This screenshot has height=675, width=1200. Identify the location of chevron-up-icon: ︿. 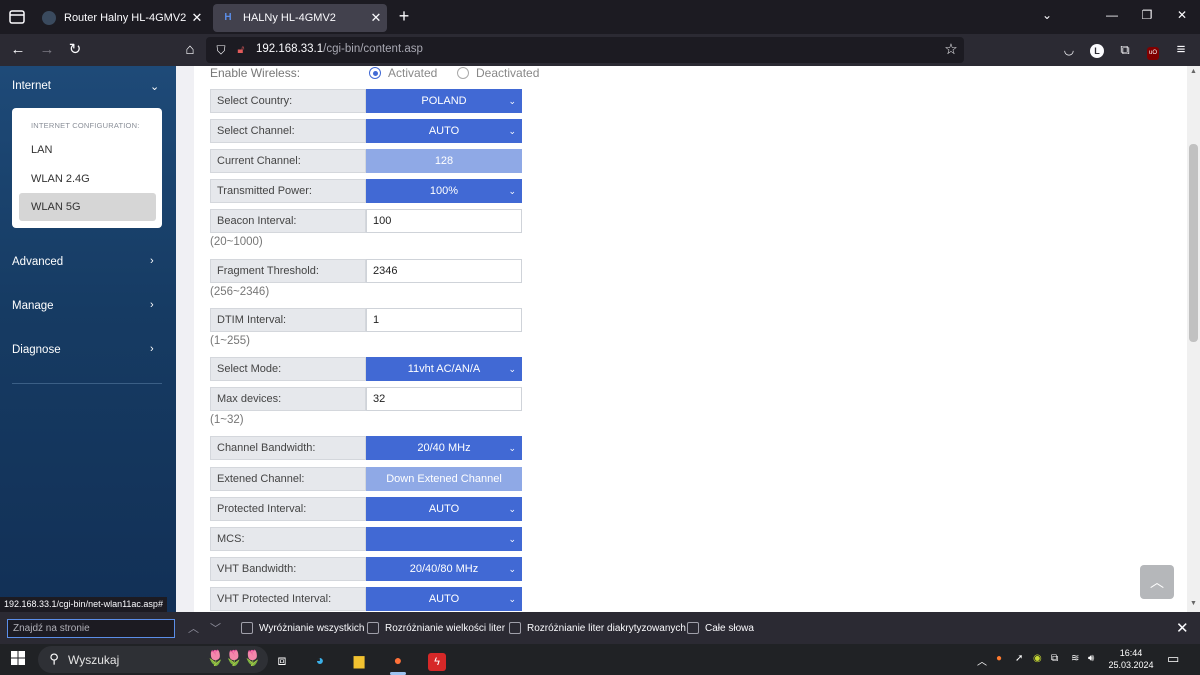
(1157, 582).